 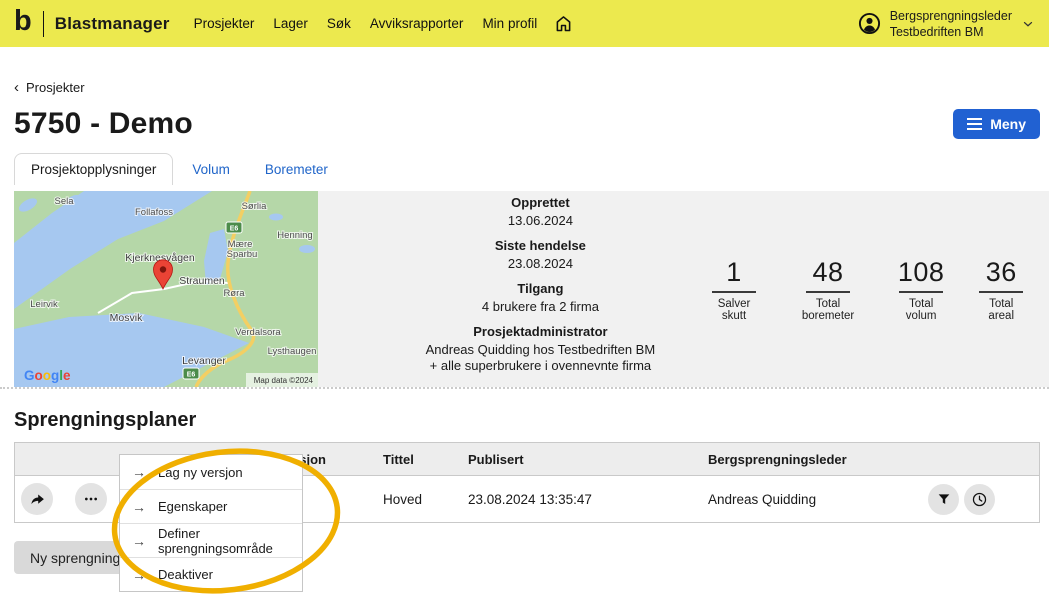 What do you see at coordinates (734, 271) in the screenshot?
I see `stat-value: 1` at bounding box center [734, 271].